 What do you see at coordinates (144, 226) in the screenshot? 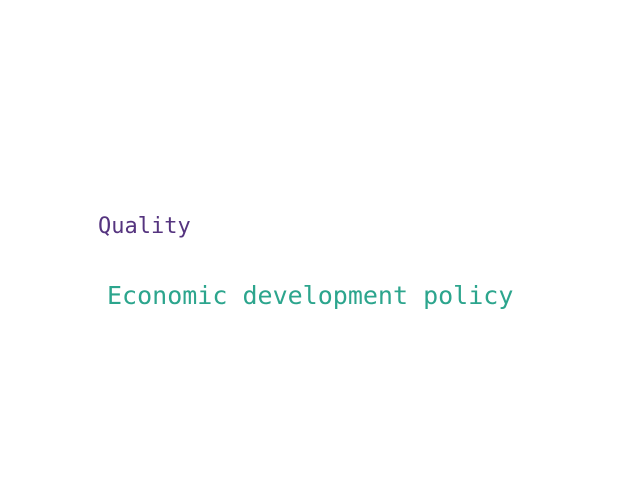
I see `word-quality: Quality` at bounding box center [144, 226].